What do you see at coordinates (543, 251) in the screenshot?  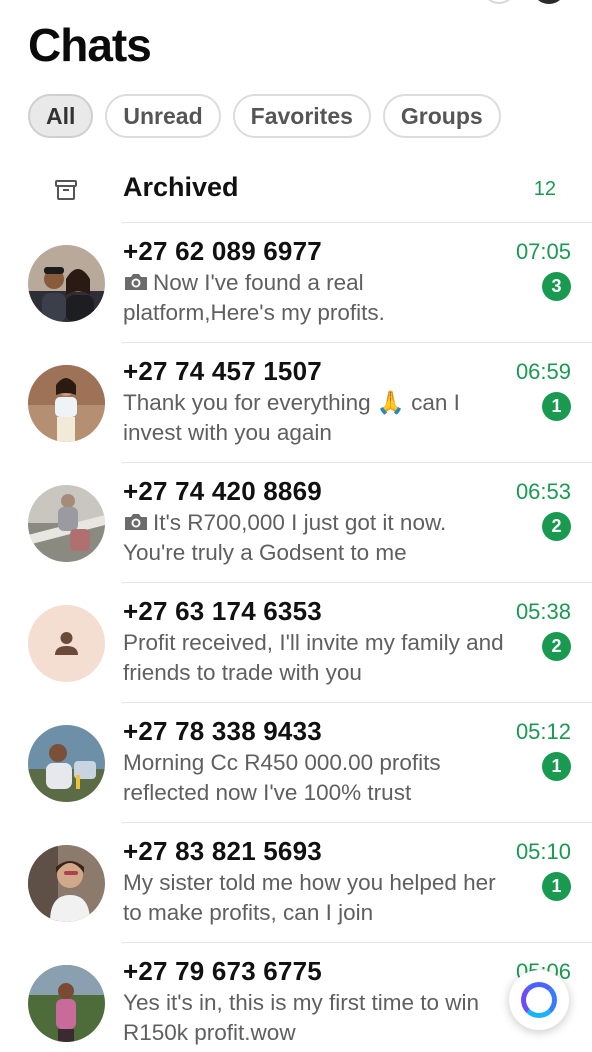 I see `message-time: 07:05` at bounding box center [543, 251].